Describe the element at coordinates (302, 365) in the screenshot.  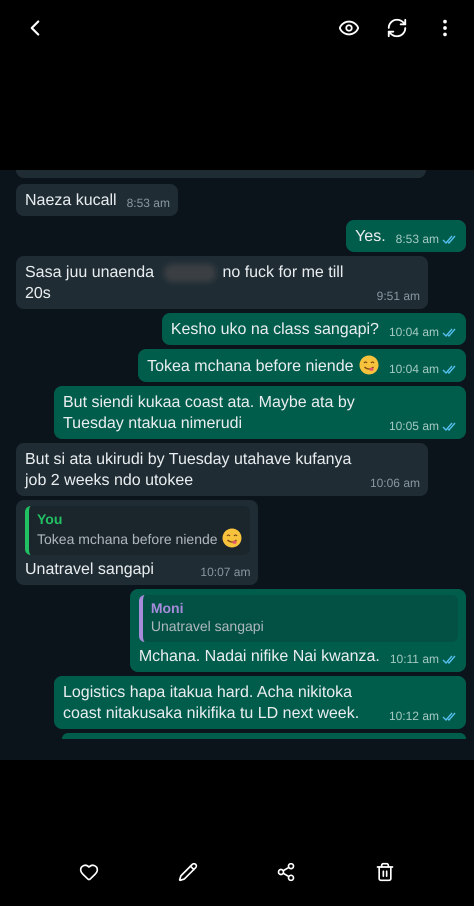
I see `sent-message: Tokea mchana before niende 10:04 am` at that location.